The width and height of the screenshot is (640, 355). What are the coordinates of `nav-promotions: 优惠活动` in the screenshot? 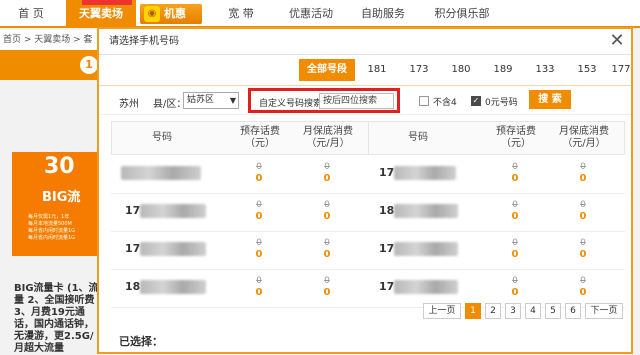 It's located at (311, 14).